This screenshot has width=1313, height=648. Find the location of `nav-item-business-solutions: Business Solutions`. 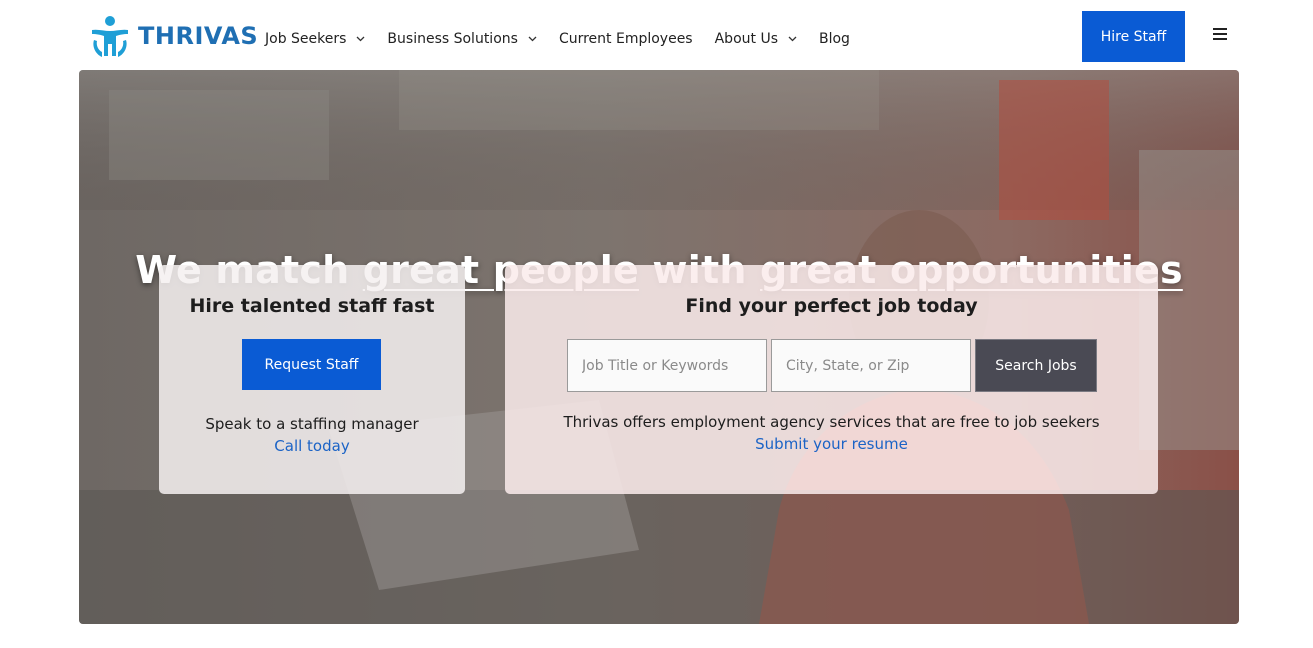

nav-item-business-solutions: Business Solutions is located at coordinates (462, 39).